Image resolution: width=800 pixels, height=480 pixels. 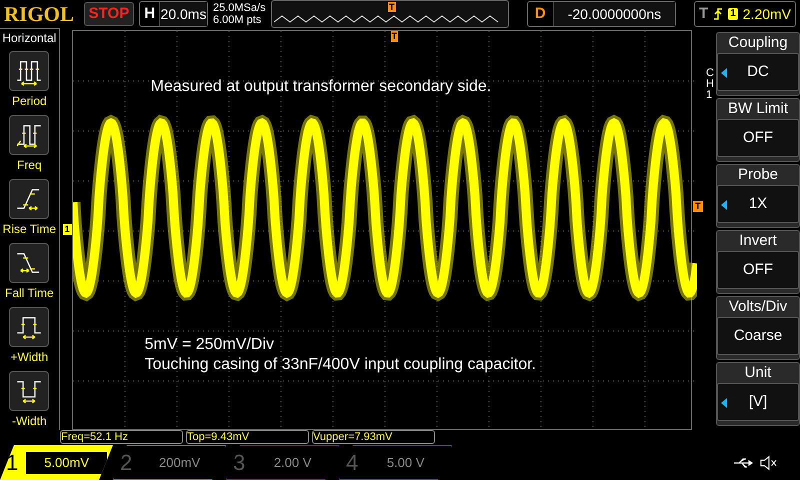 What do you see at coordinates (29, 229) in the screenshot?
I see `measure-label: Rise Time` at bounding box center [29, 229].